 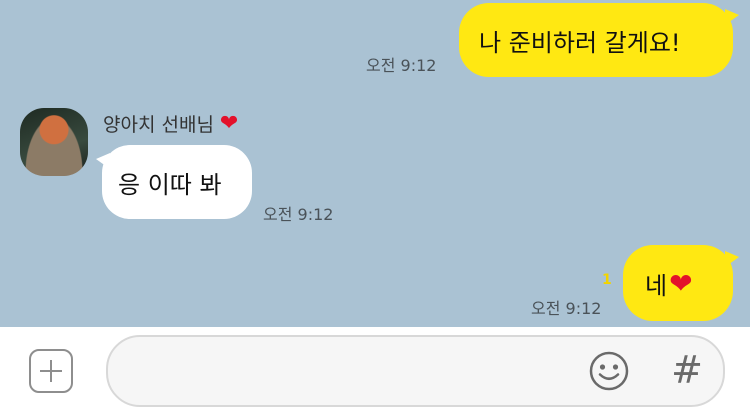 I want to click on other-message-bubble: 응 이따 봐, so click(x=174, y=182).